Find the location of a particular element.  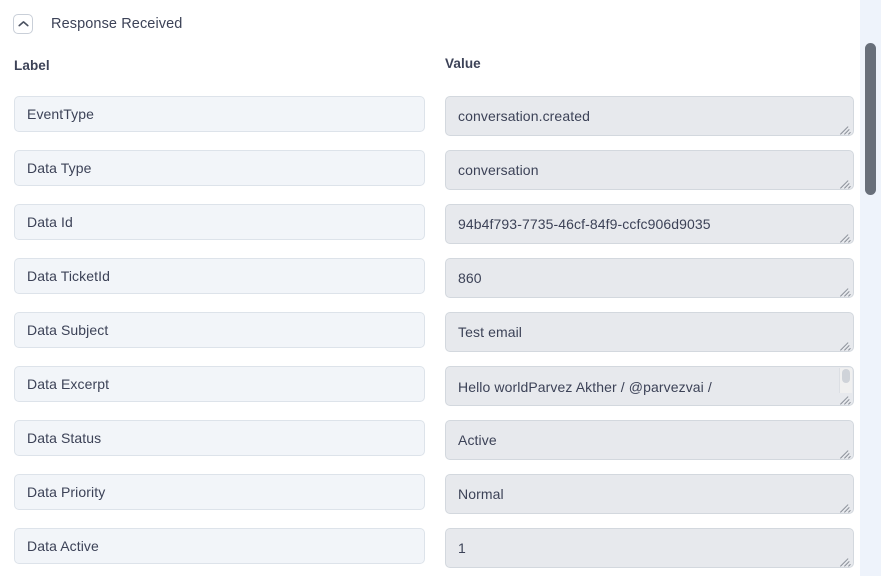

table-row: Data Priority Normal is located at coordinates (430, 493).